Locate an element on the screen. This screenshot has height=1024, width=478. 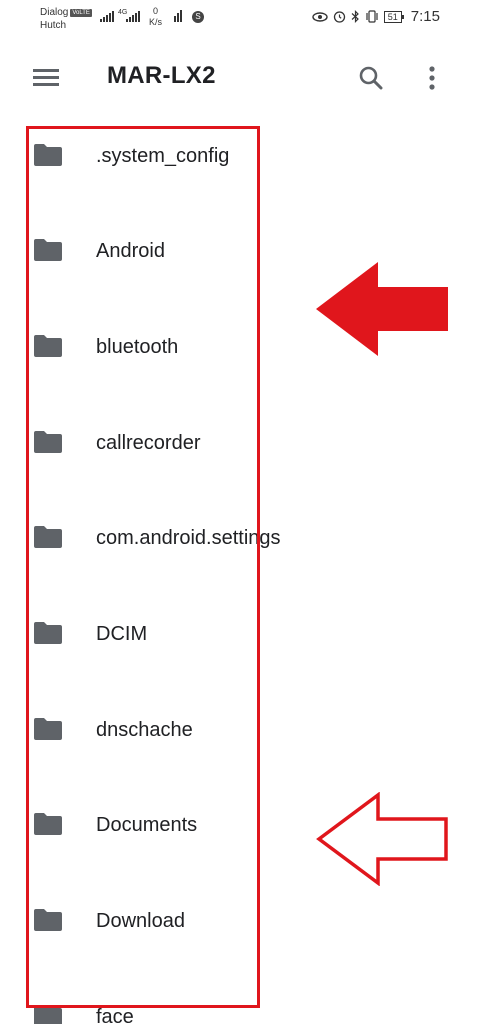
file-name: callrecorder is located at coordinates (148, 443).